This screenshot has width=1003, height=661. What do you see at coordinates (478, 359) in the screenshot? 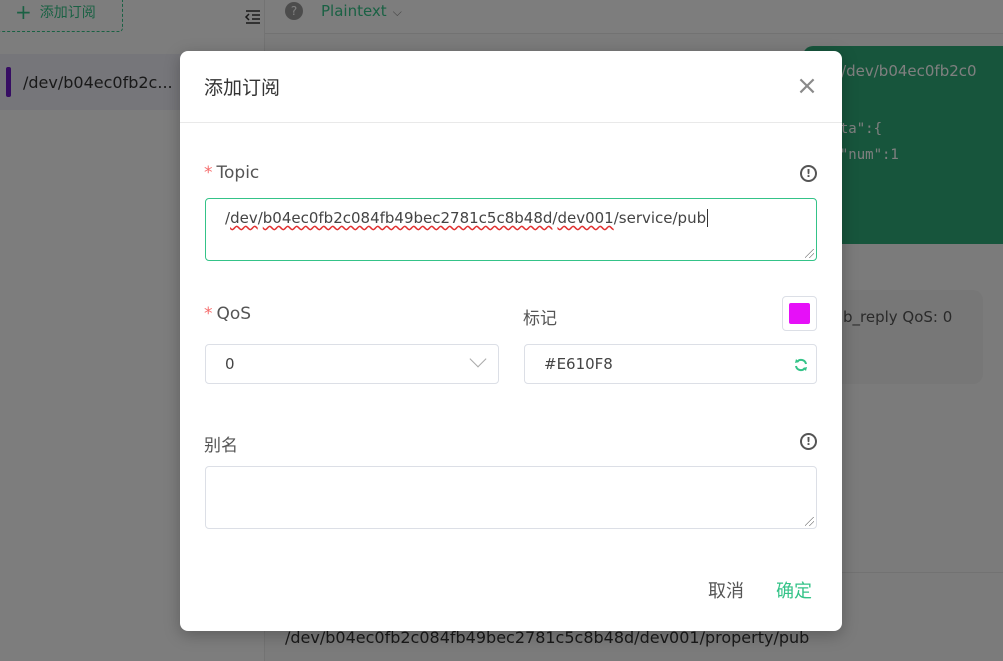
I see `chevron-down-icon` at bounding box center [478, 359].